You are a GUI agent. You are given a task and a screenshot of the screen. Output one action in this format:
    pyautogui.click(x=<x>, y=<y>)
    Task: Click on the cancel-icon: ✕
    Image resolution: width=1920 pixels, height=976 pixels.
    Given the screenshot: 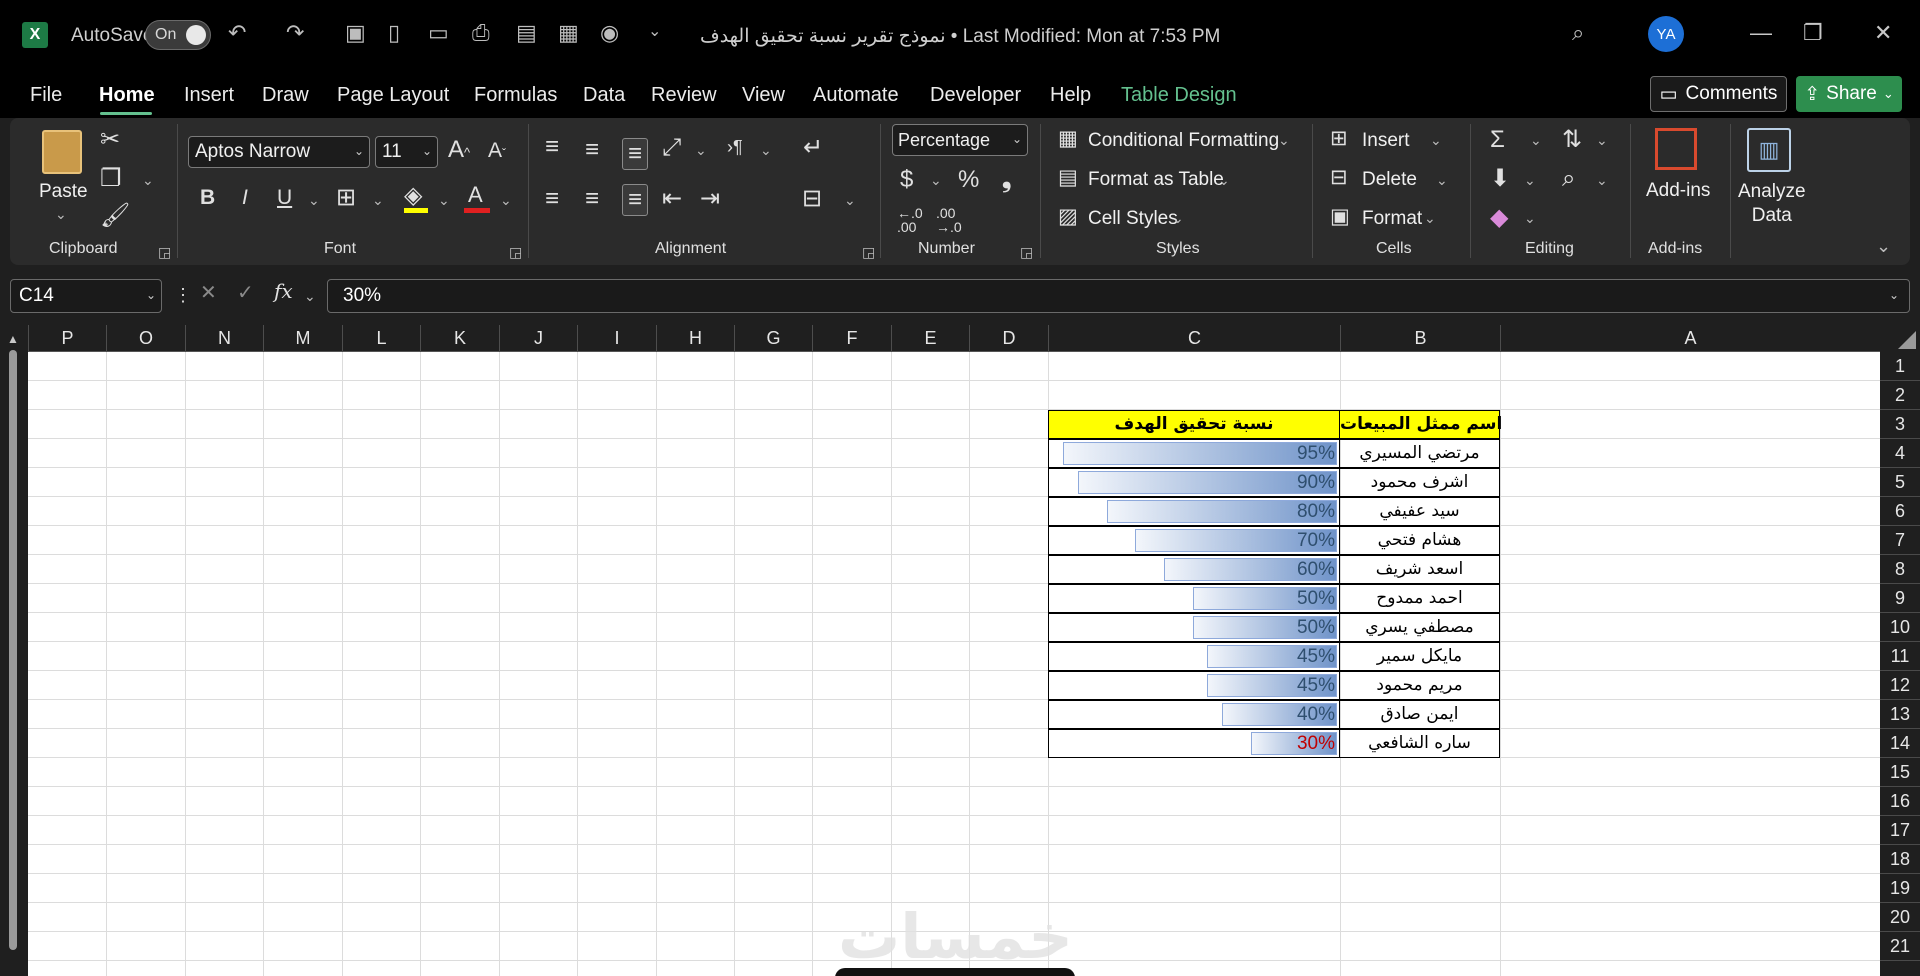 What is the action you would take?
    pyautogui.click(x=208, y=293)
    